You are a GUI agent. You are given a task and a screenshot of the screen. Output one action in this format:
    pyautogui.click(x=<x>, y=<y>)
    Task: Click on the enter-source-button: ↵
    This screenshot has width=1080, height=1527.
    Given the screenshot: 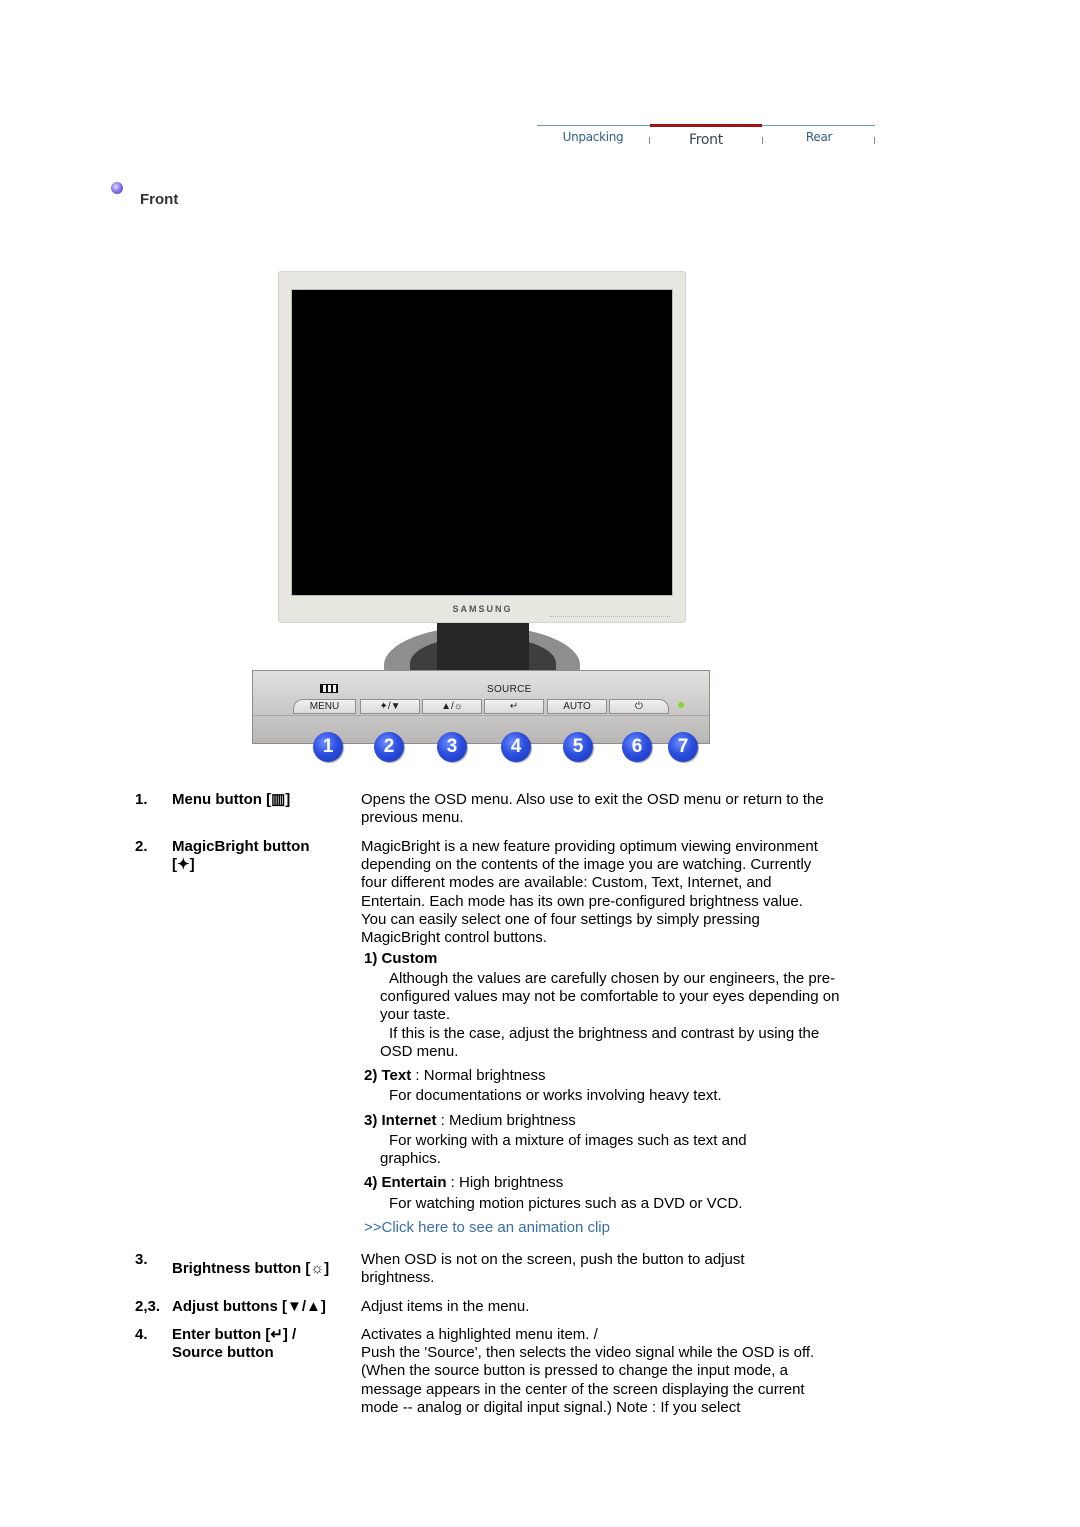 What is the action you would take?
    pyautogui.click(x=514, y=706)
    